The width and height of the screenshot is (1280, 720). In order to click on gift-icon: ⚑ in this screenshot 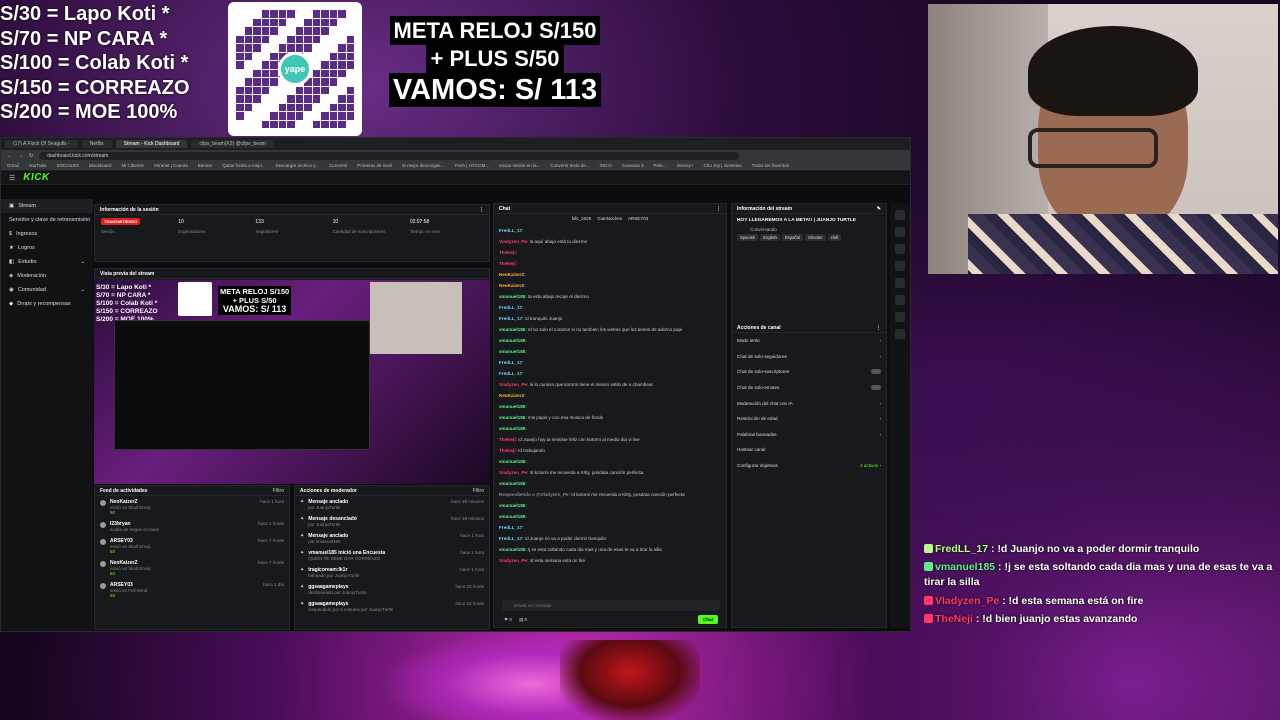, I will do `click(506, 619)`.